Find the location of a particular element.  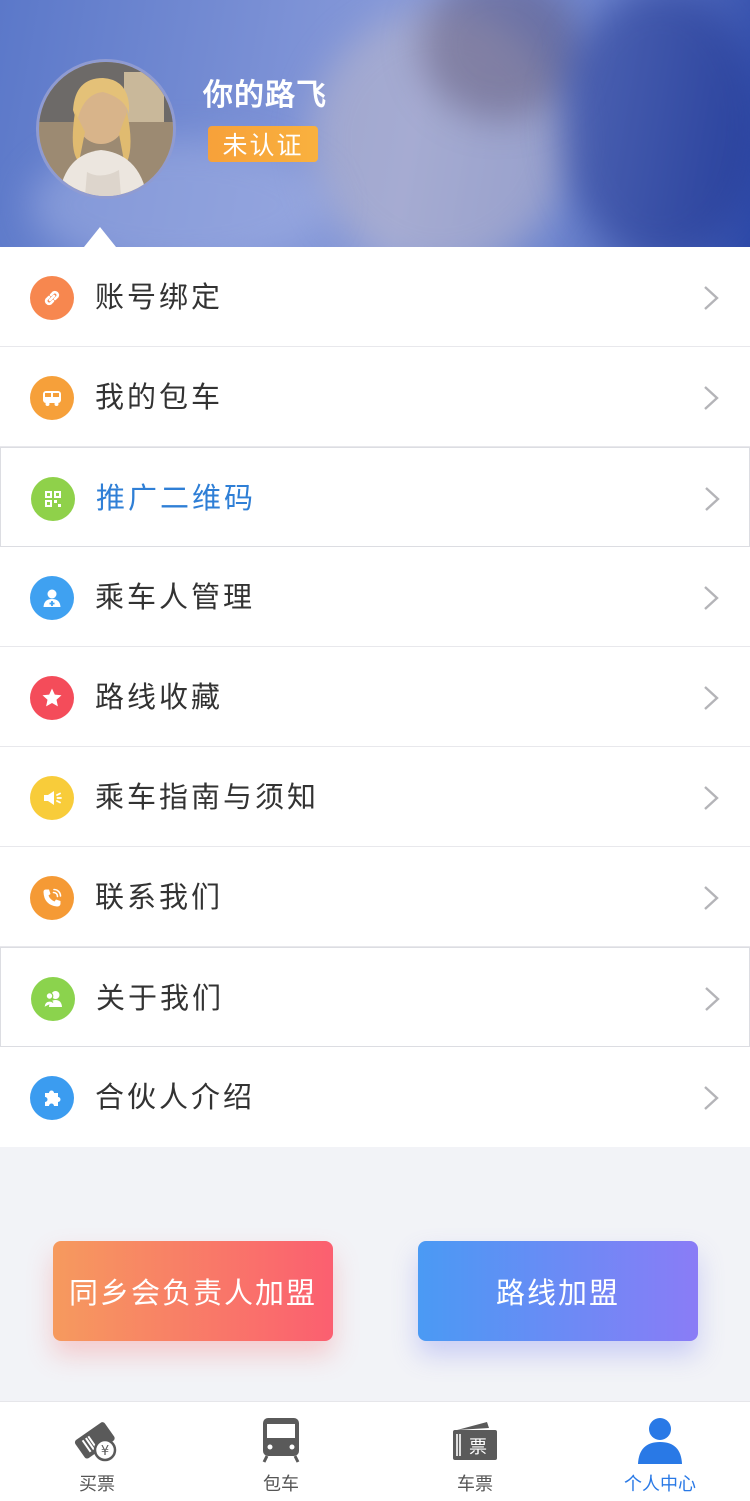

tab-label: 车票 is located at coordinates (475, 1484).